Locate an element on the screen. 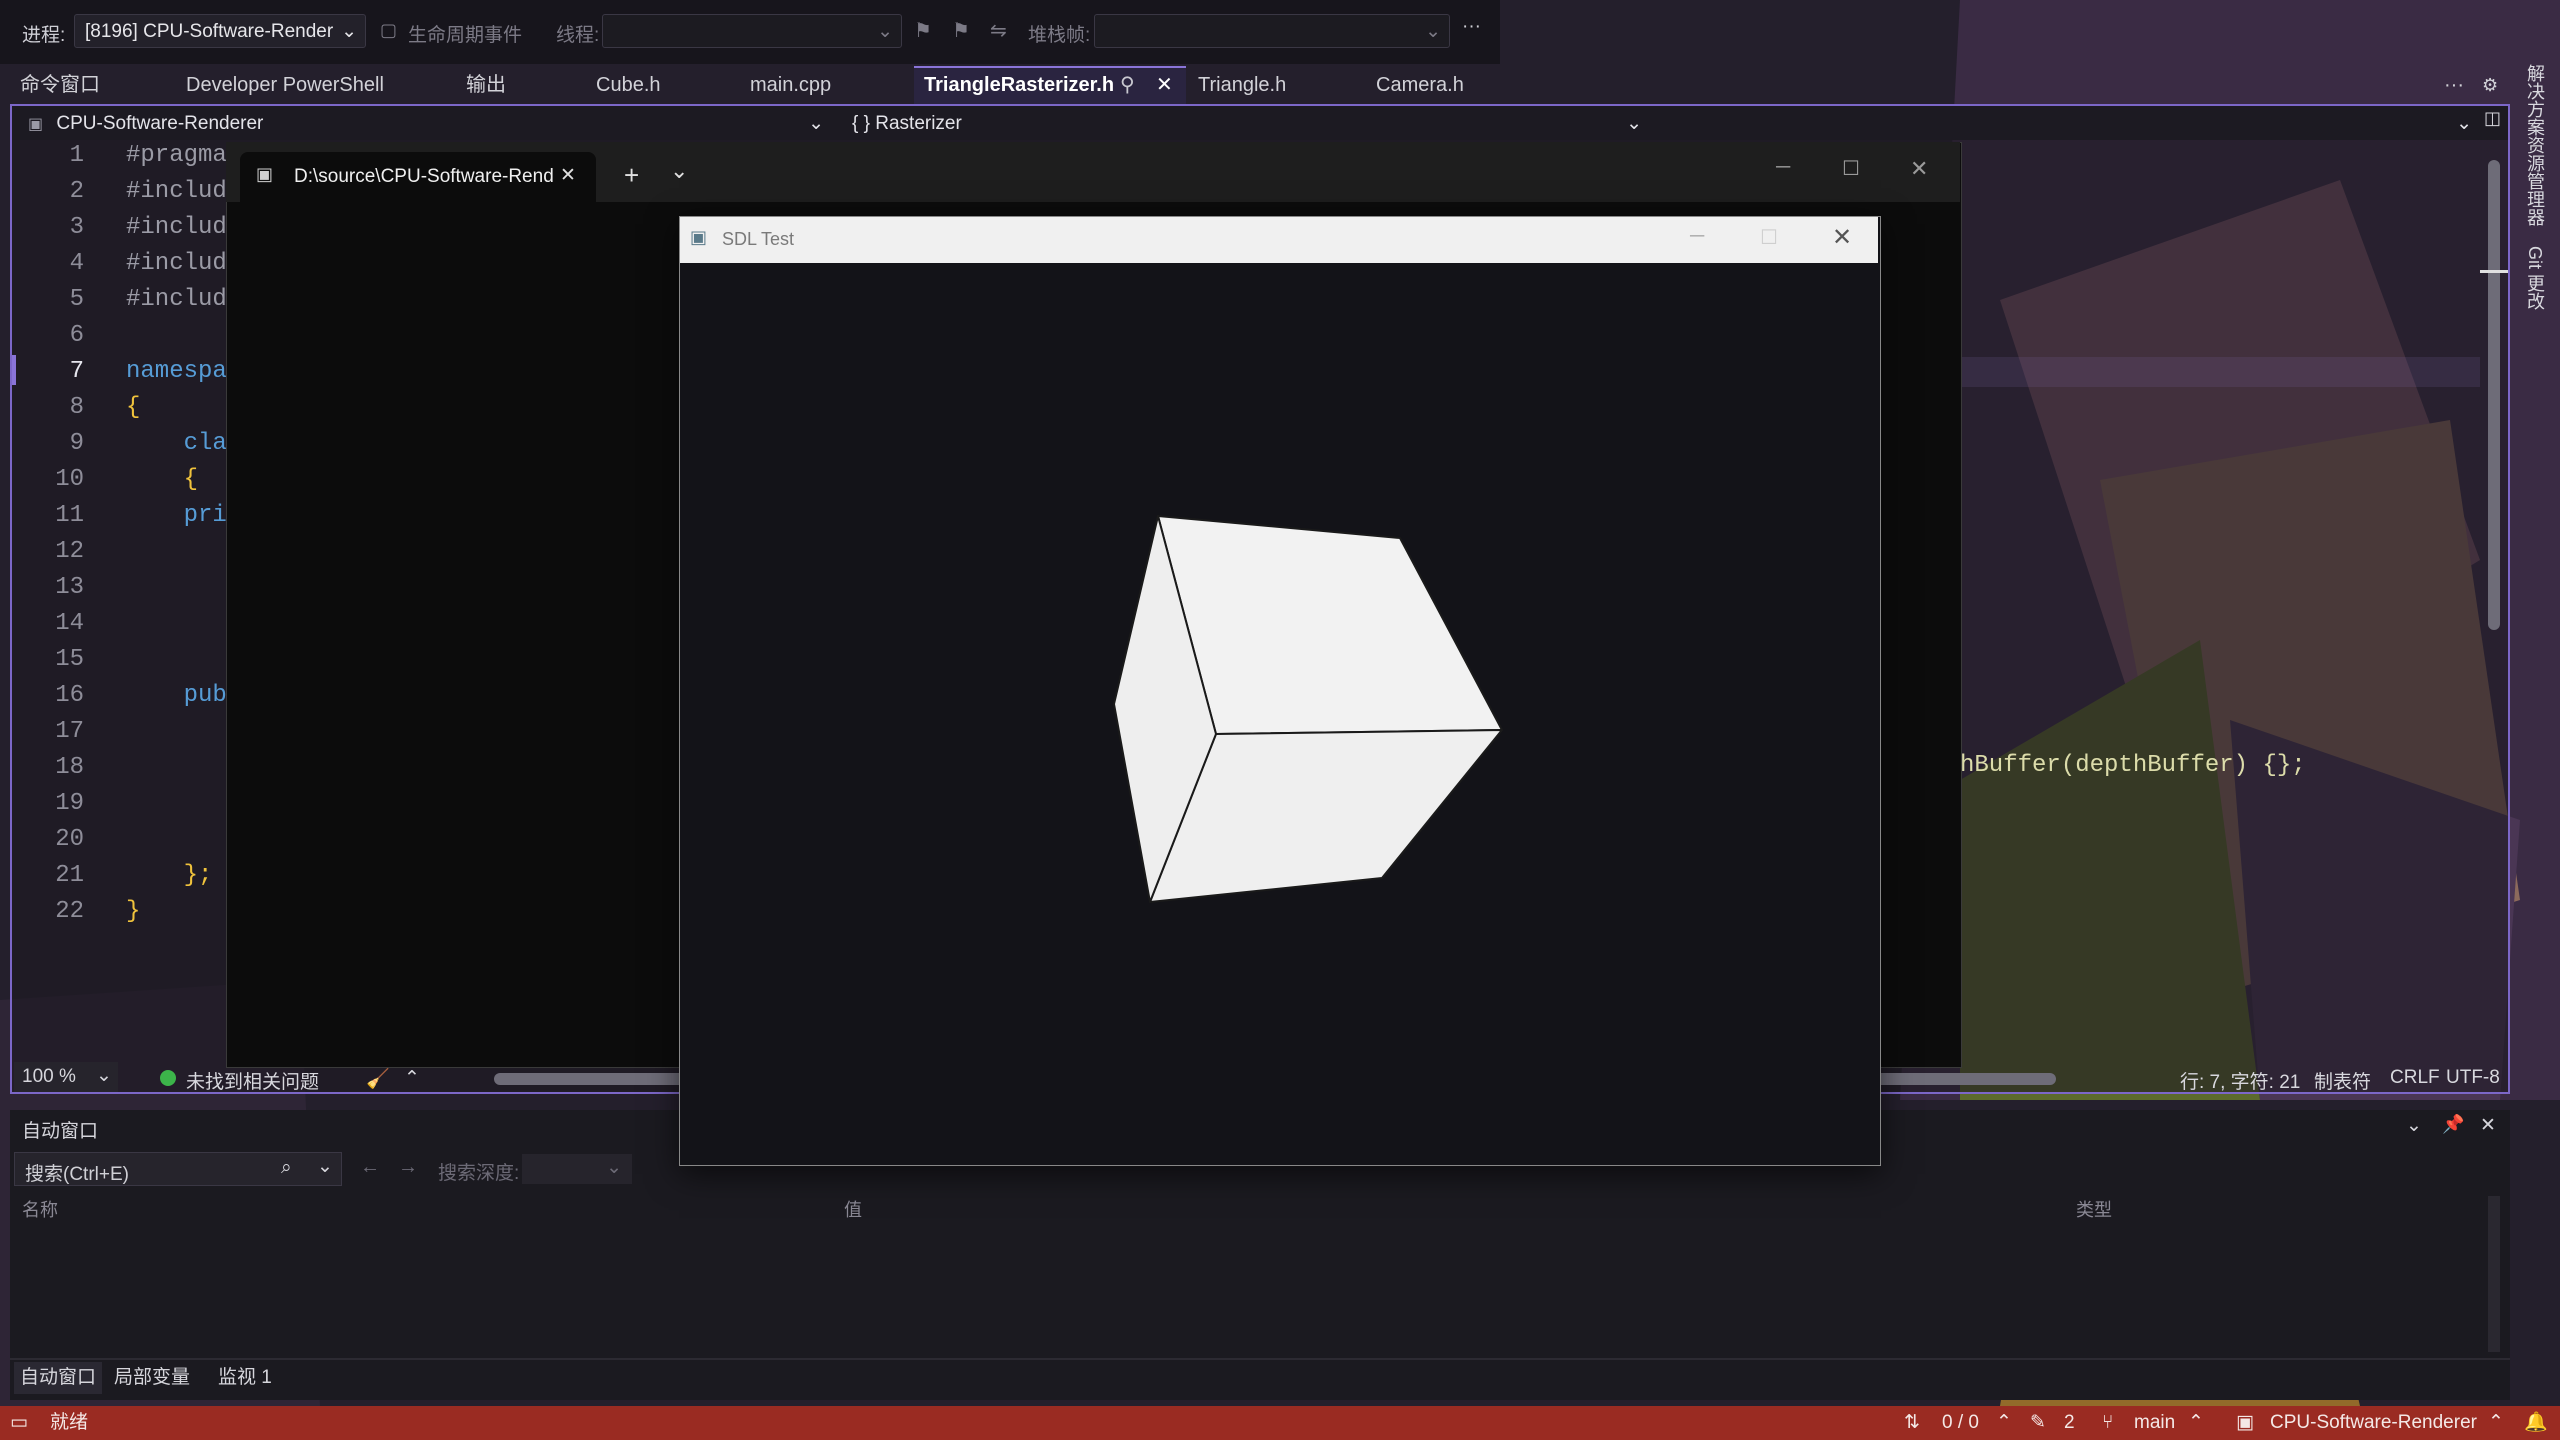 This screenshot has width=2560, height=1440. project-name: CPU-Software-Renderer is located at coordinates (160, 123).